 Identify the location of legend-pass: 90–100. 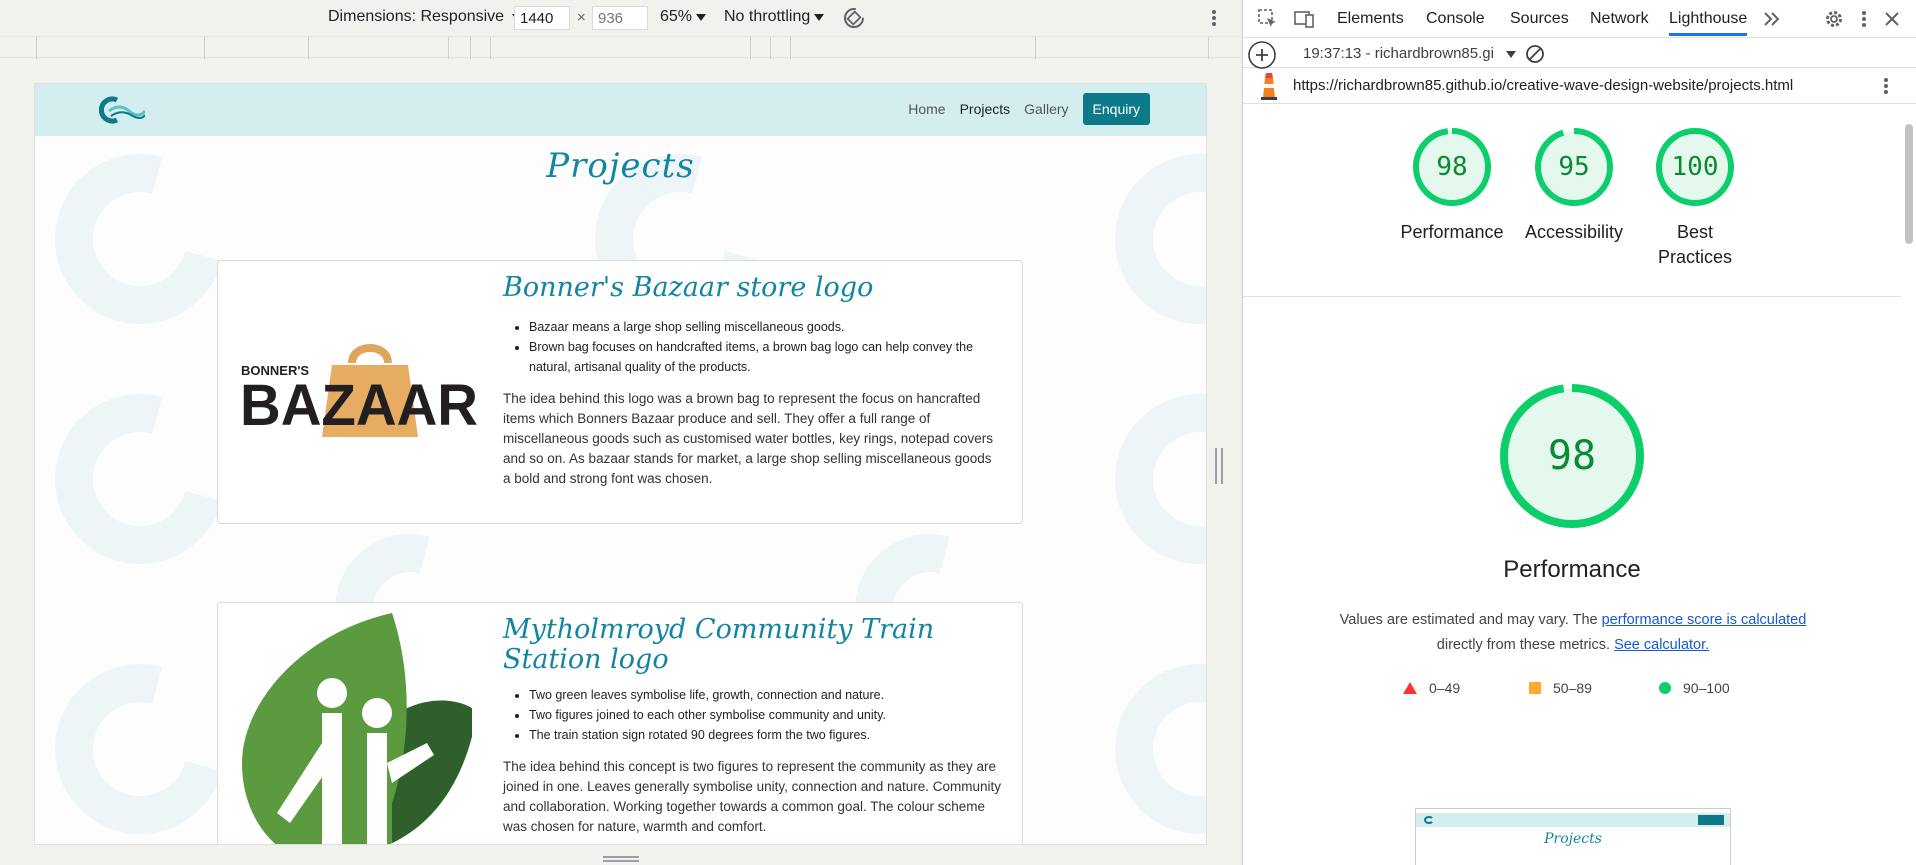
(1694, 688).